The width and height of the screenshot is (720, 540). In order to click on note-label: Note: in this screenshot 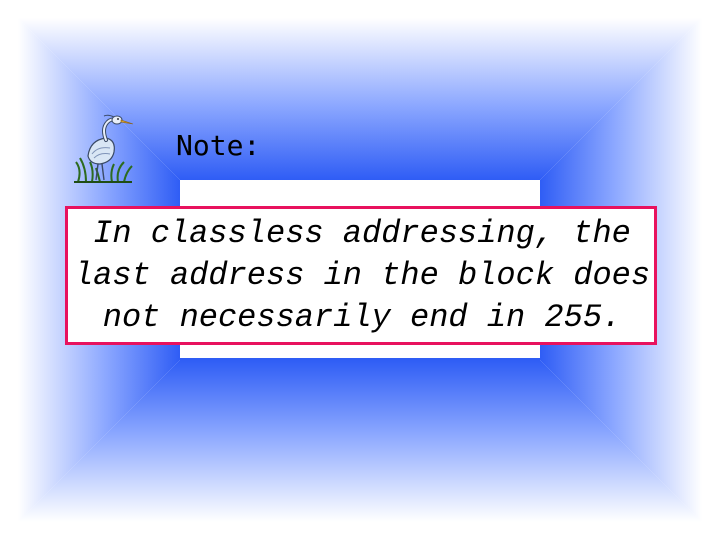, I will do `click(218, 145)`.